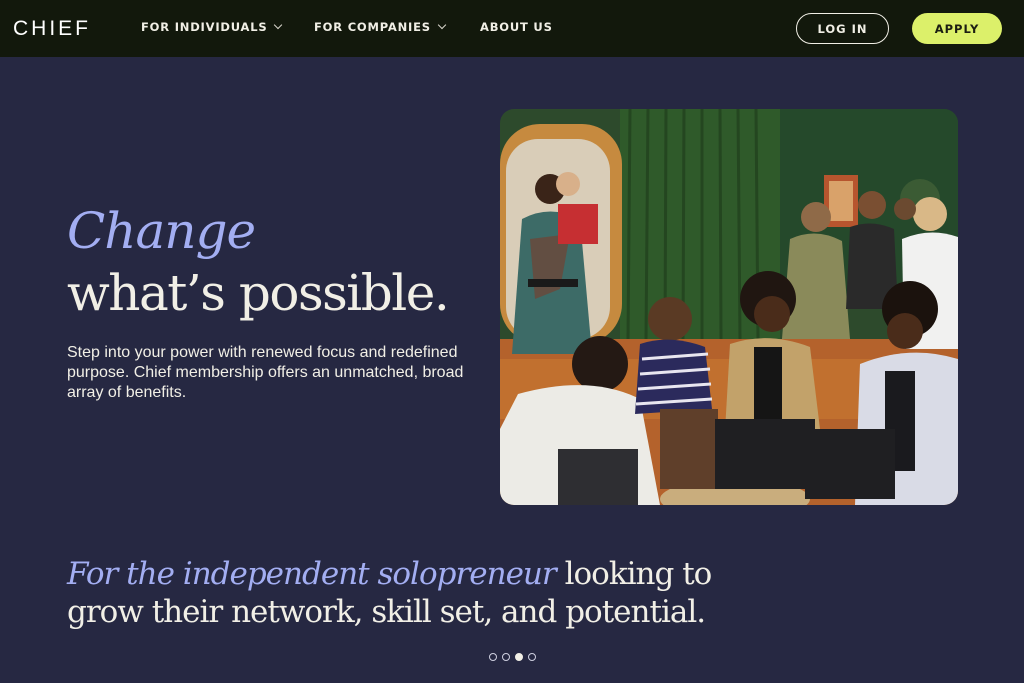  I want to click on nav-for-individuals: FOR INDIVIDUALS, so click(212, 27).